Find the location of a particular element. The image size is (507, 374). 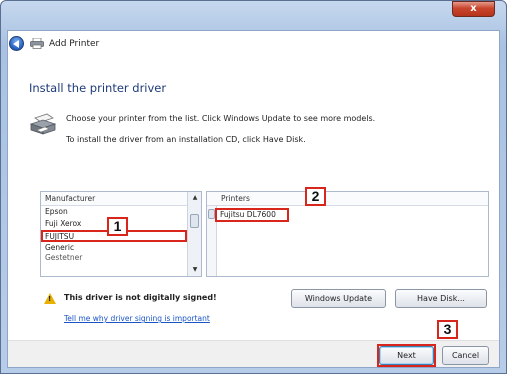

cancel-button: Cancel is located at coordinates (465, 355).